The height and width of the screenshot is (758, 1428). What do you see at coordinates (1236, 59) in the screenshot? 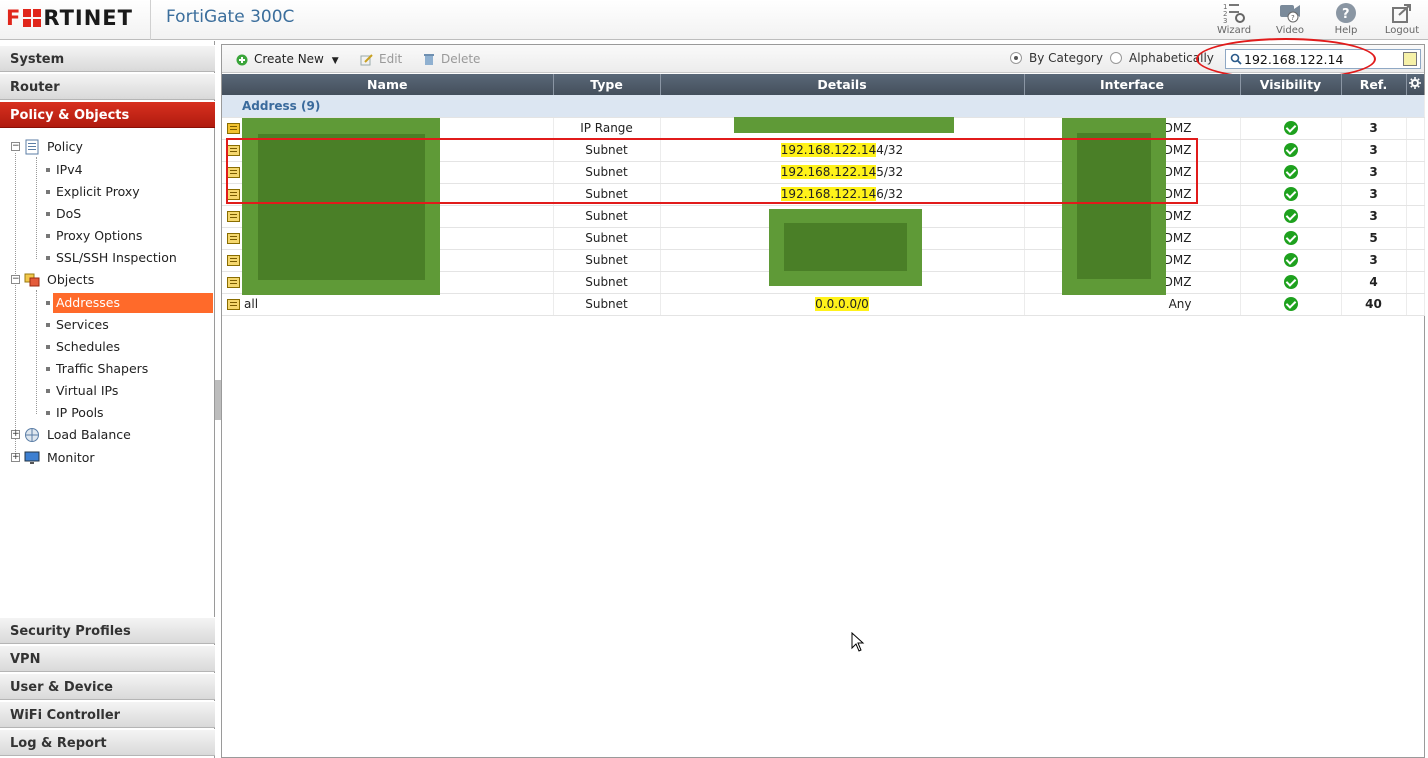
I see `search-icon` at bounding box center [1236, 59].